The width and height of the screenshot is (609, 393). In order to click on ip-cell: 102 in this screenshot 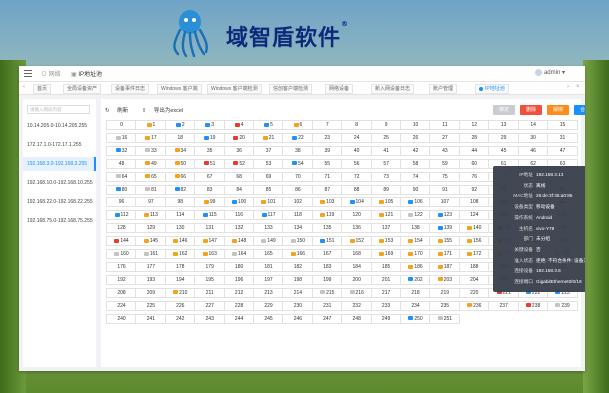, I will do `click(298, 202)`.